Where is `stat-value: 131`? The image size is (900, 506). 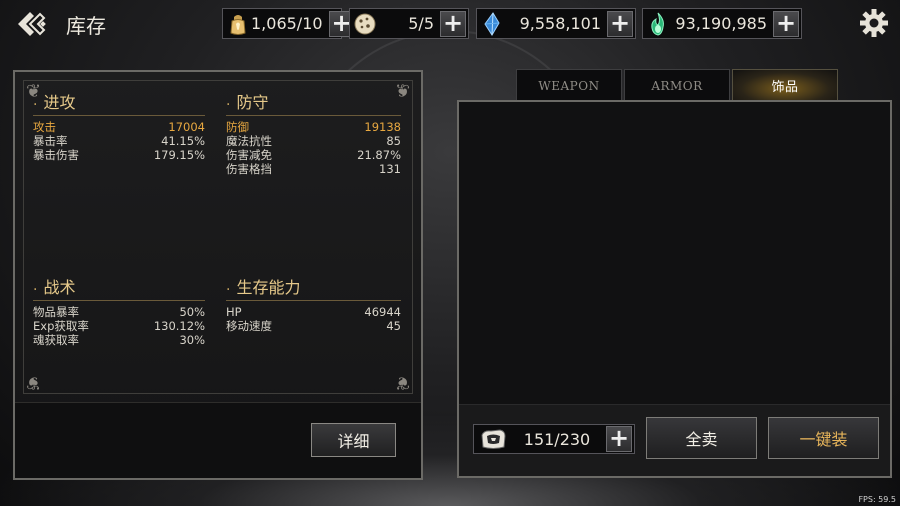 stat-value: 131 is located at coordinates (390, 169).